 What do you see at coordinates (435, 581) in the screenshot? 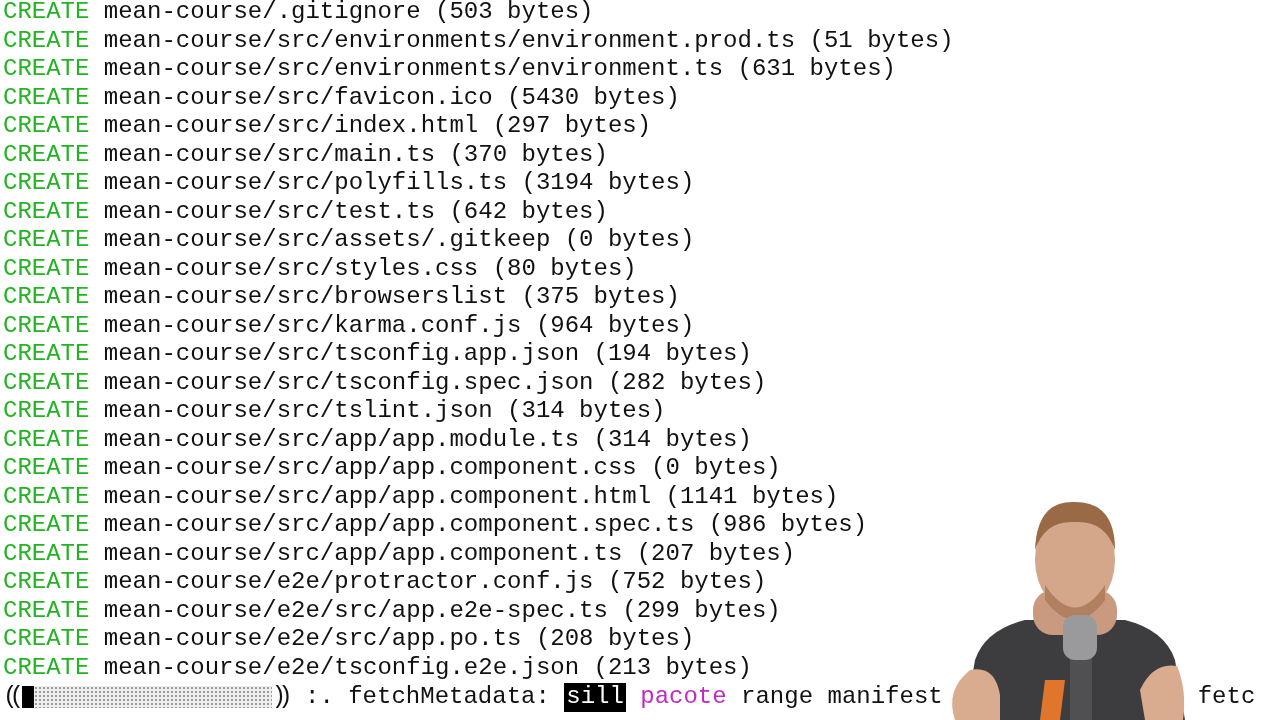
I see `file-path: mean-course/e2e/protractor.conf.js (752 bytes)` at bounding box center [435, 581].